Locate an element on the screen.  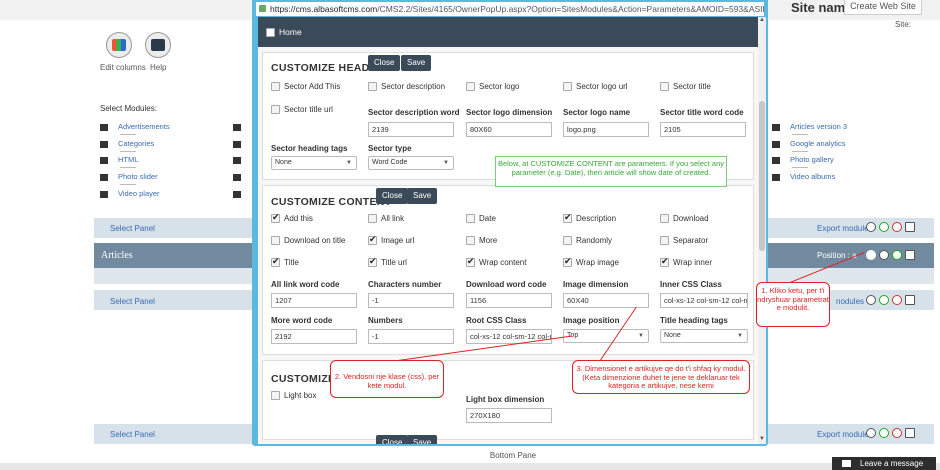
image-position-select: Top ▼ is located at coordinates (606, 336).